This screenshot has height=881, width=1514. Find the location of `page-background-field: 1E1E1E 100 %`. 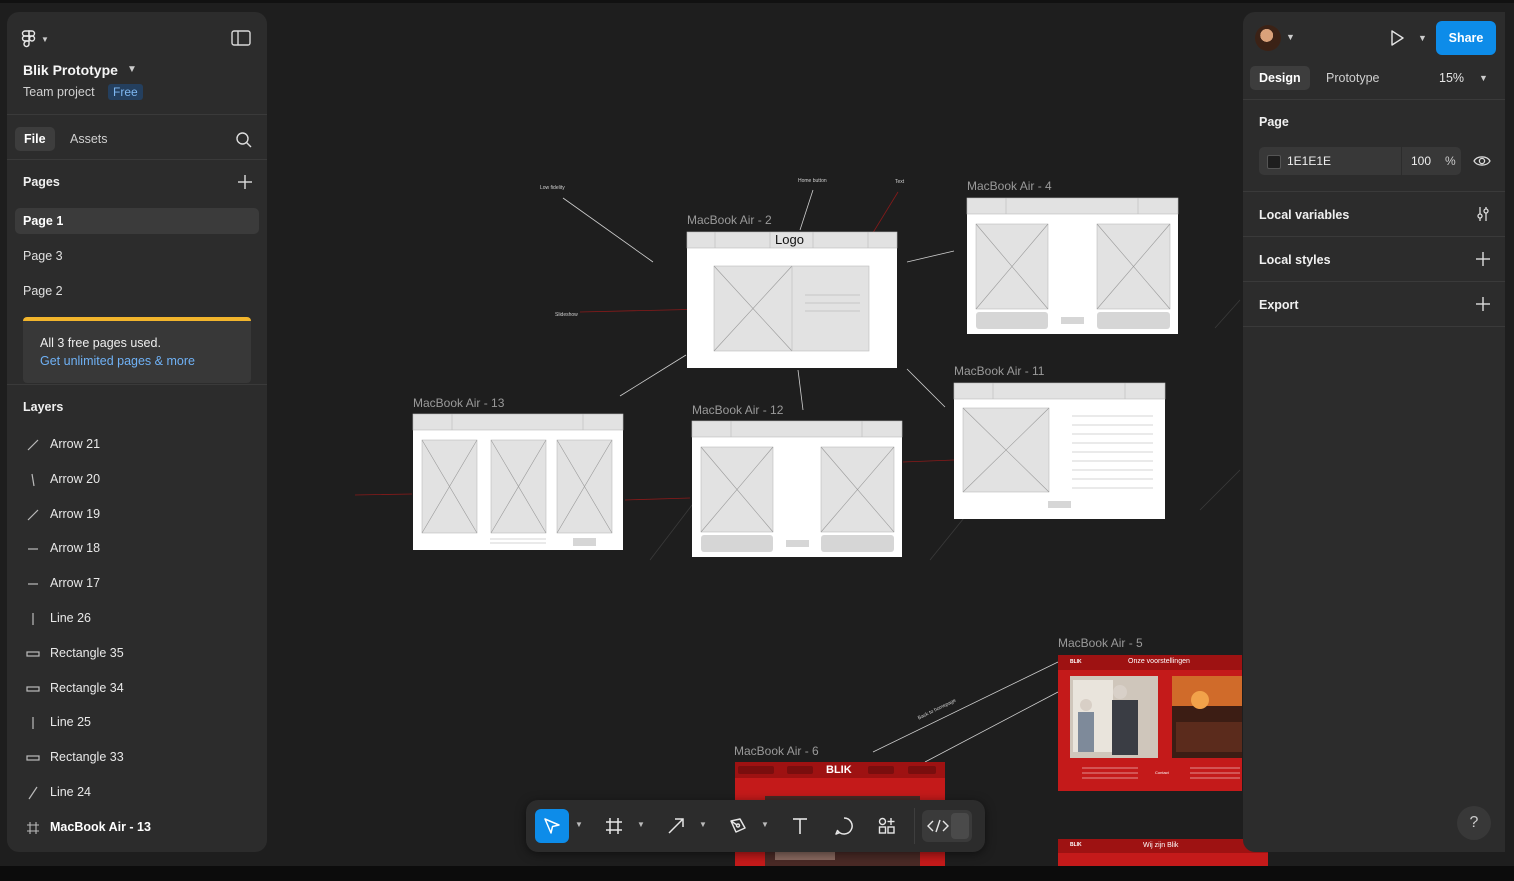

page-background-field: 1E1E1E 100 % is located at coordinates (1360, 161).